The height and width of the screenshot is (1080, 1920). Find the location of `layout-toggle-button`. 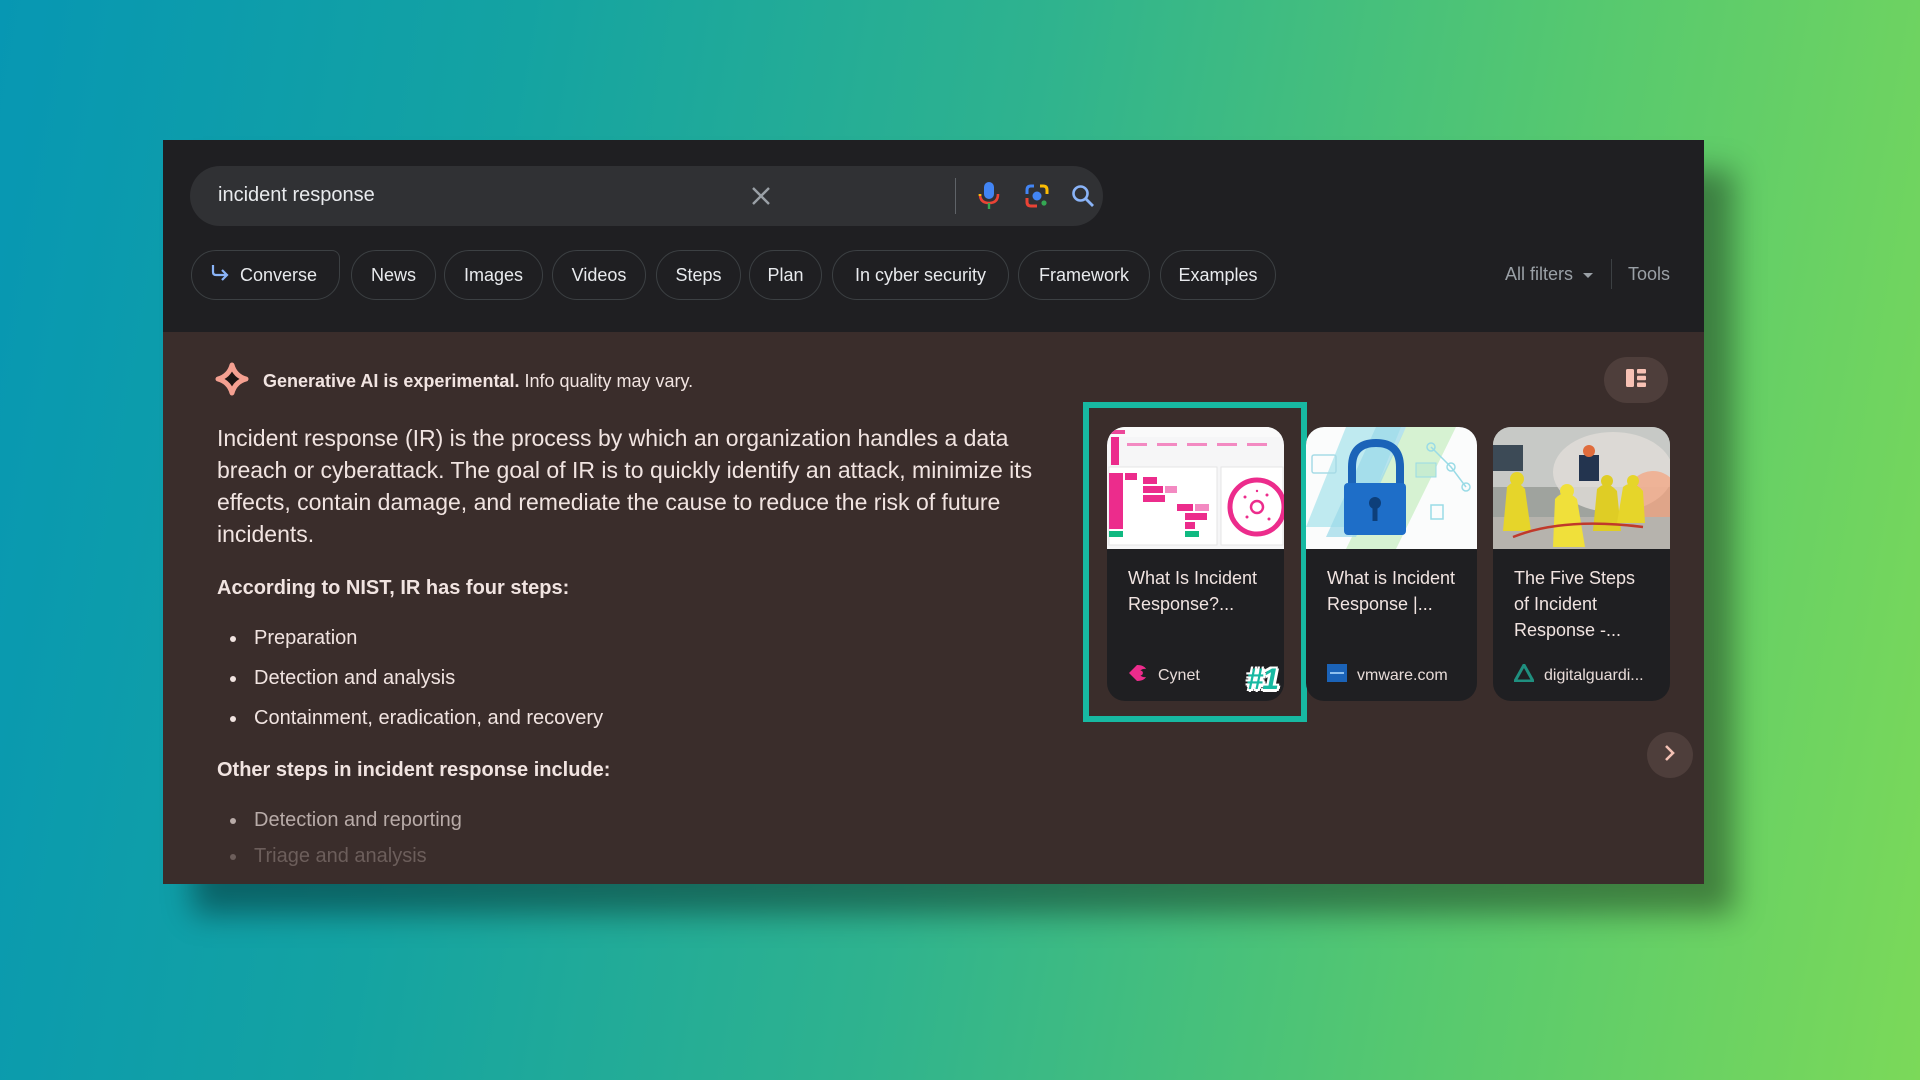

layout-toggle-button is located at coordinates (1636, 380).